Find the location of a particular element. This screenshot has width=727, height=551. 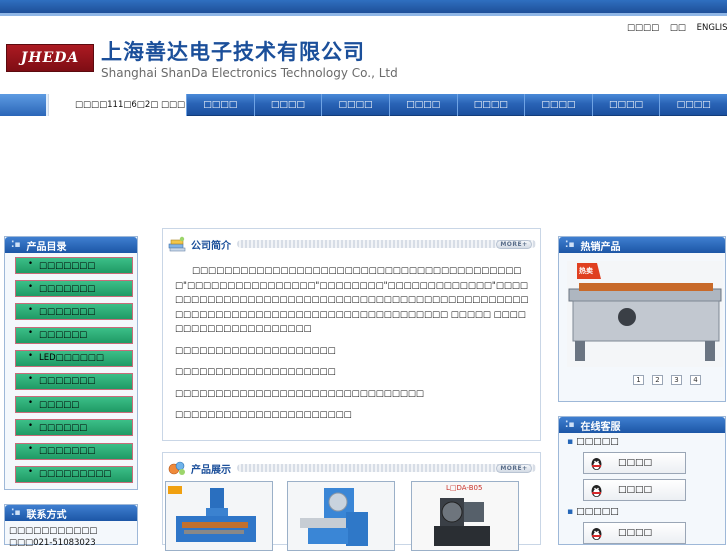

top-stripe is located at coordinates (363, 6).